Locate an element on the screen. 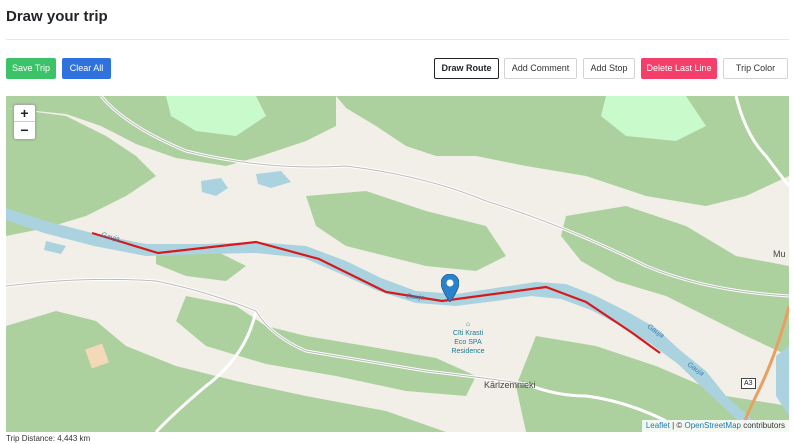 The width and height of the screenshot is (795, 444). save-trip-button: Save Trip is located at coordinates (31, 68).